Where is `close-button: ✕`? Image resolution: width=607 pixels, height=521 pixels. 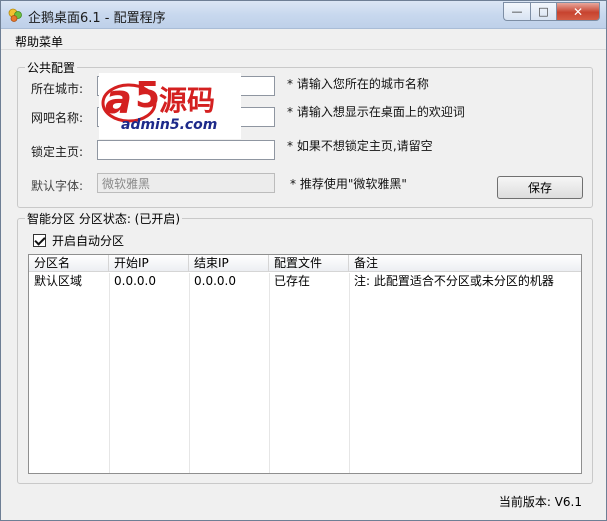
close-button: ✕ is located at coordinates (578, 11).